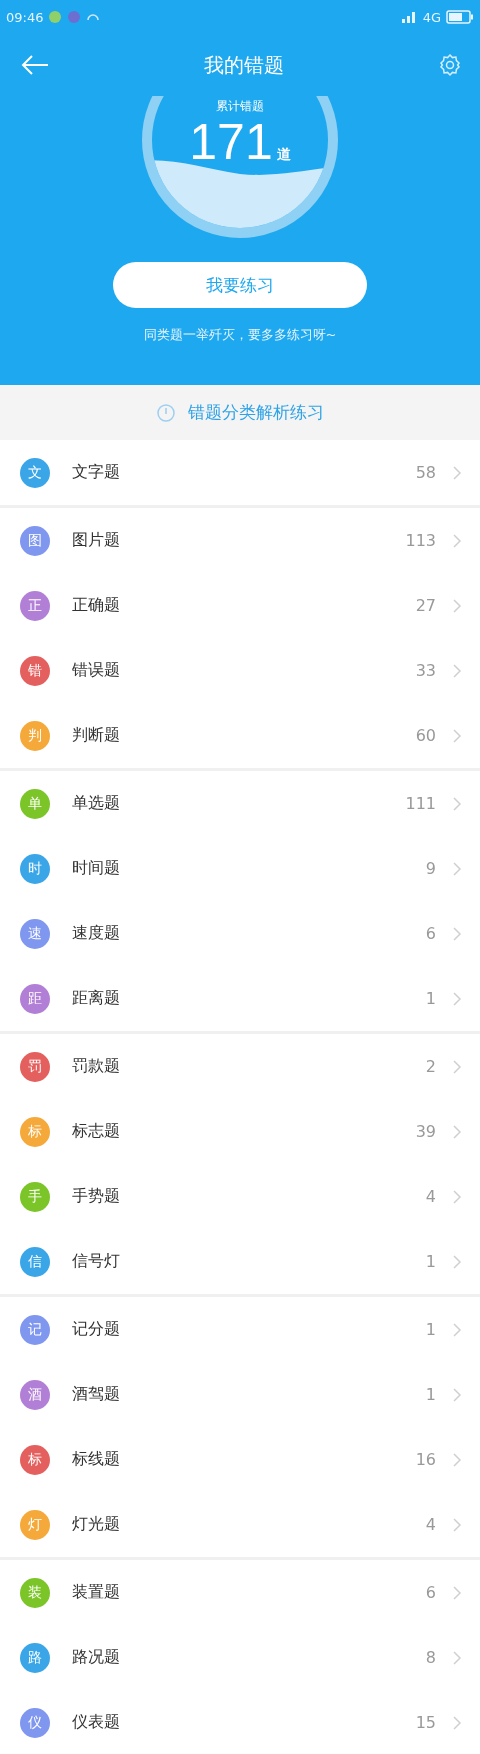 This screenshot has height=1754, width=480. Describe the element at coordinates (240, 735) in the screenshot. I see `category-row: 判 判断题 60` at that location.